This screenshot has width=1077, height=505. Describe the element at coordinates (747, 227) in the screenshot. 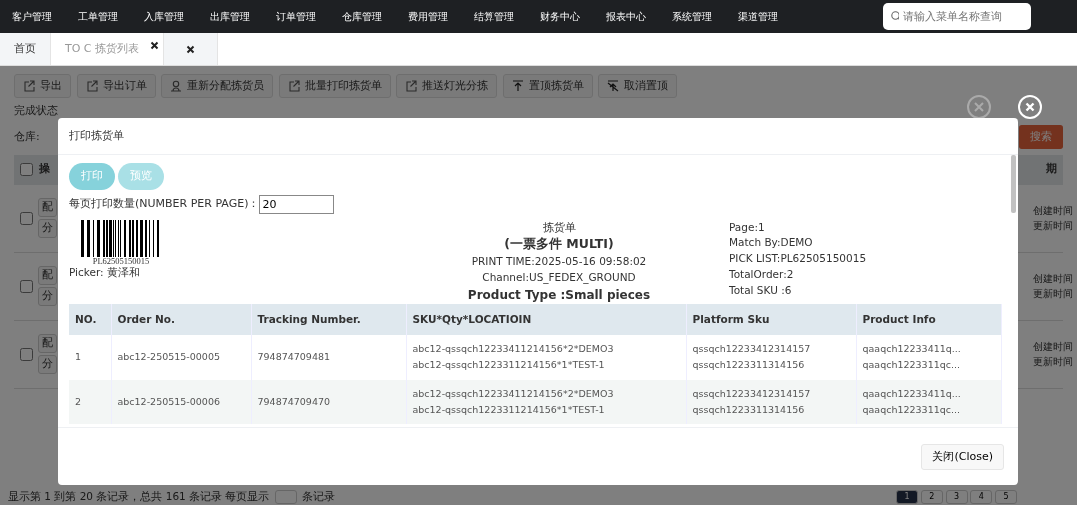

I see `info-text: Page:1` at that location.